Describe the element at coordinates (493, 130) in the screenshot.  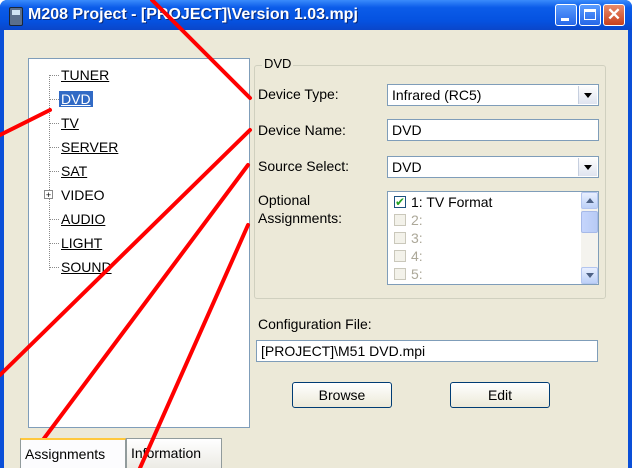
I see `device-name-field: DVD` at that location.